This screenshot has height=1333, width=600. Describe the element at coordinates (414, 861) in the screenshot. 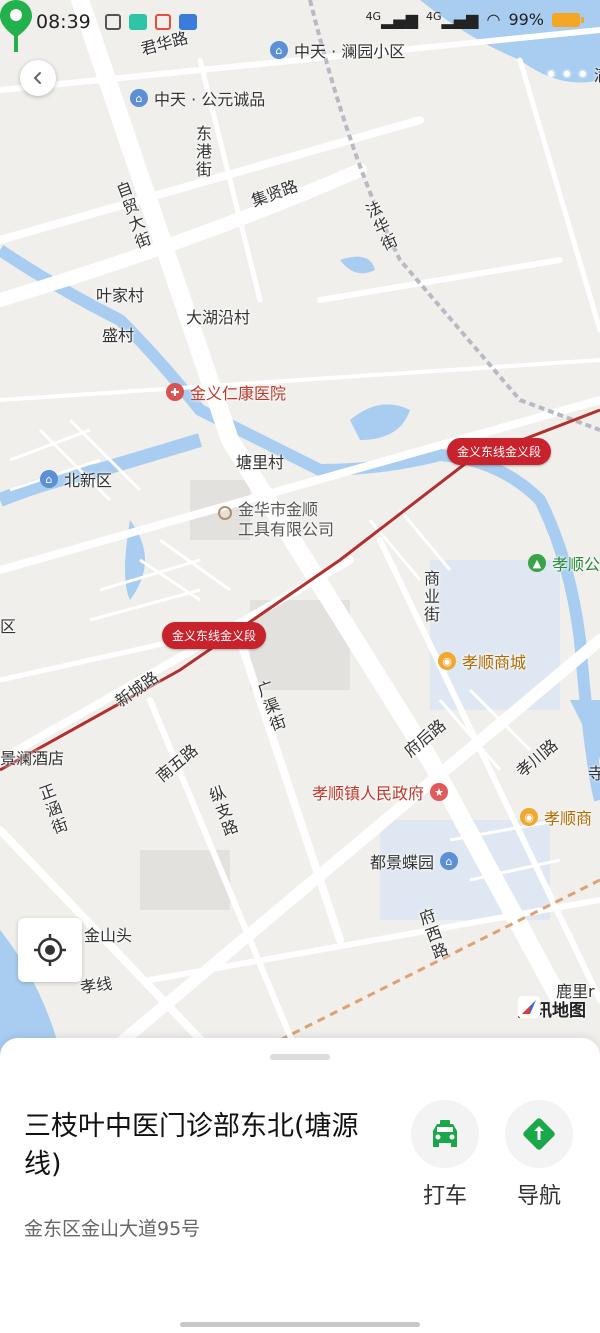

I see `poi-dujing-garden: 都景蝶园 ⌂` at that location.